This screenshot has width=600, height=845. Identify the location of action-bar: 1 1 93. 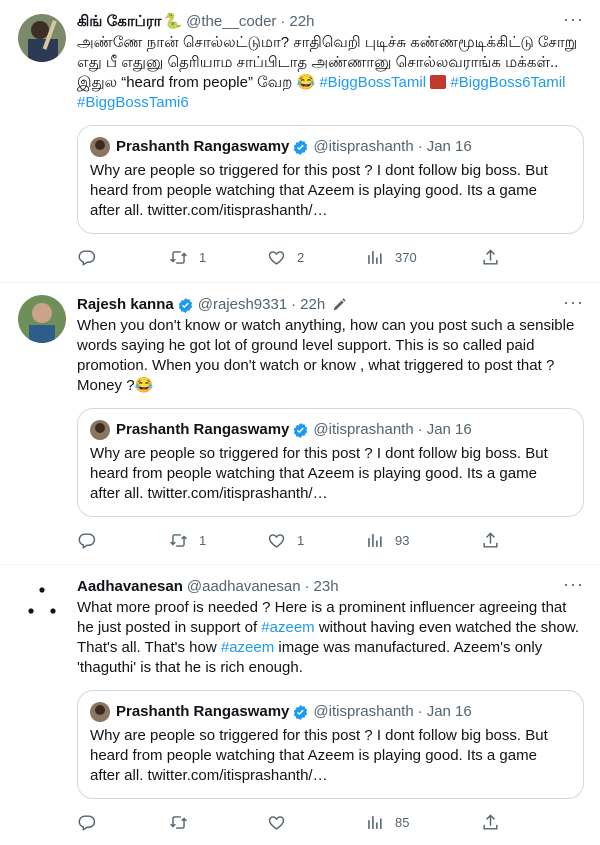
(330, 540).